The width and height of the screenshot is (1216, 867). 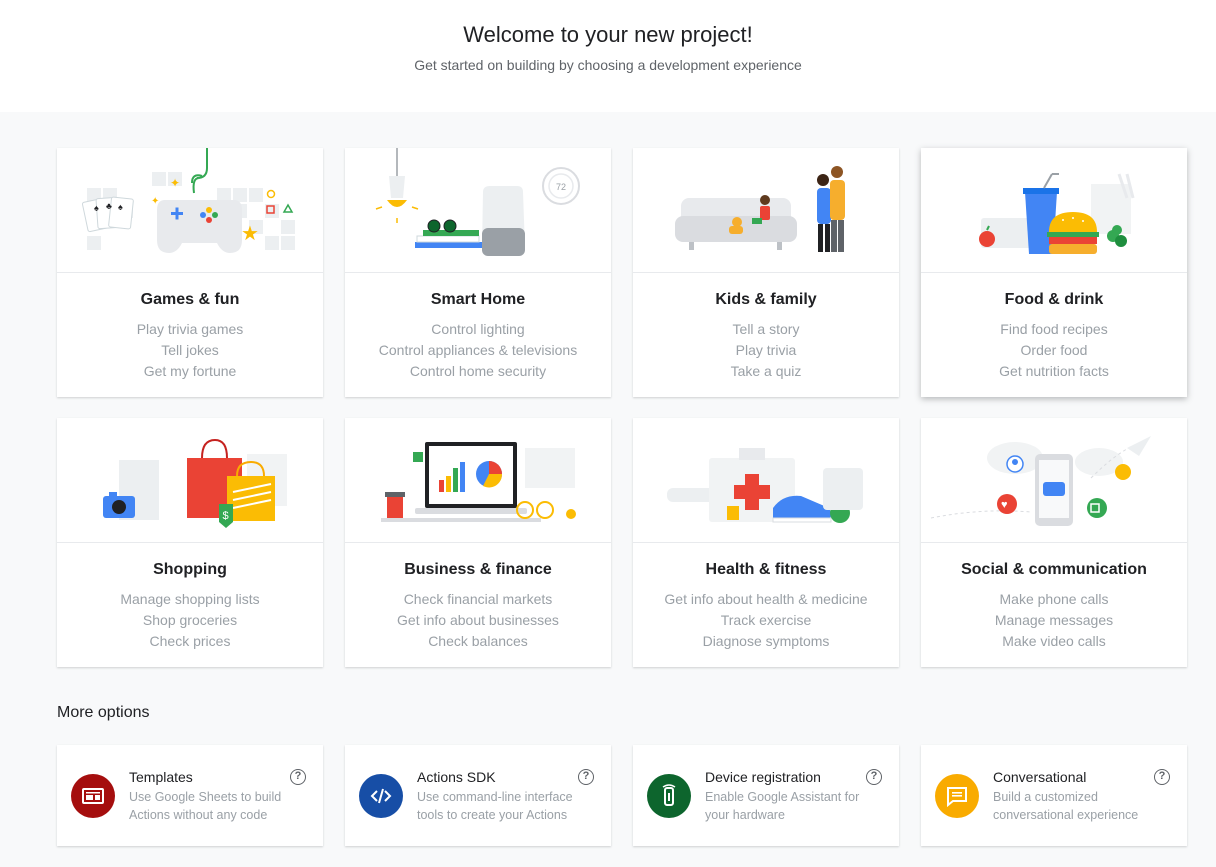 I want to click on book-stack-icon, so click(x=449, y=239).